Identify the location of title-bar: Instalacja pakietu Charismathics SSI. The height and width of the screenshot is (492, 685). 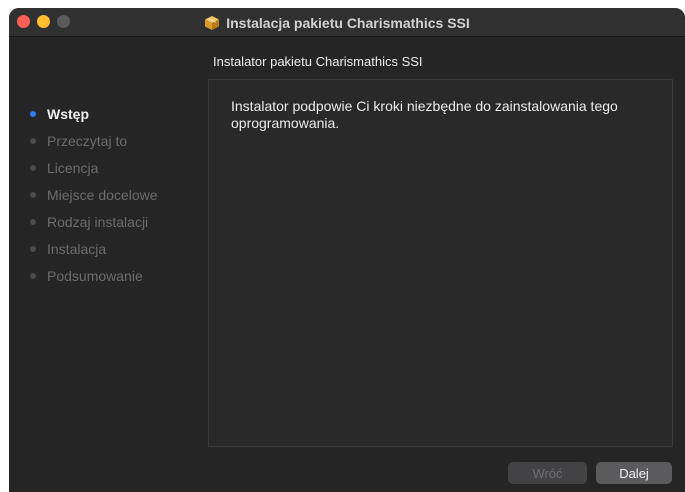
(347, 22).